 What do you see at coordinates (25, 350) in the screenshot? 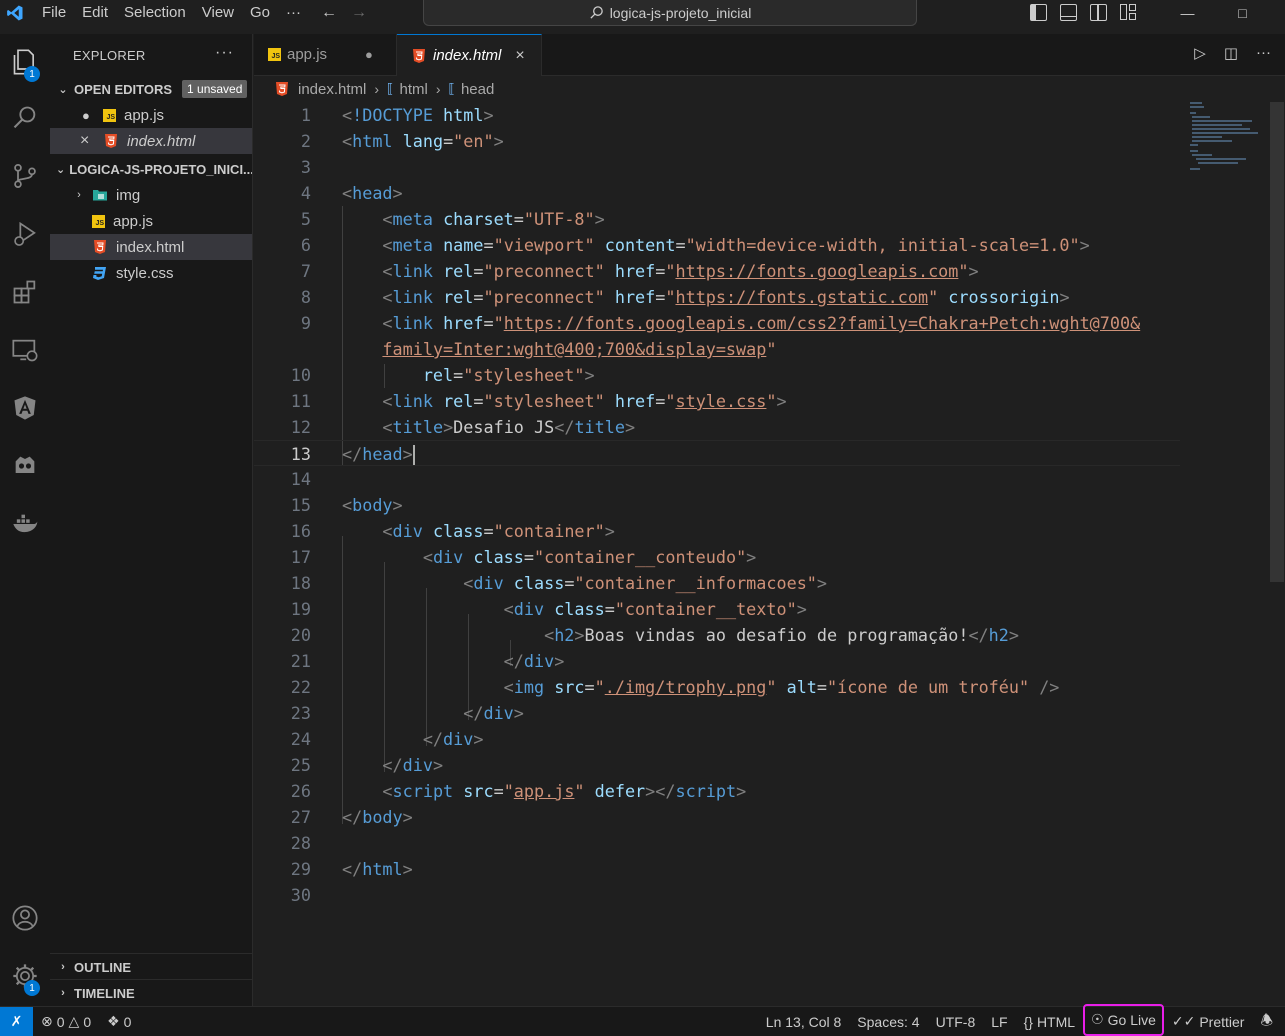
I see `remote-explorer-icon` at bounding box center [25, 350].